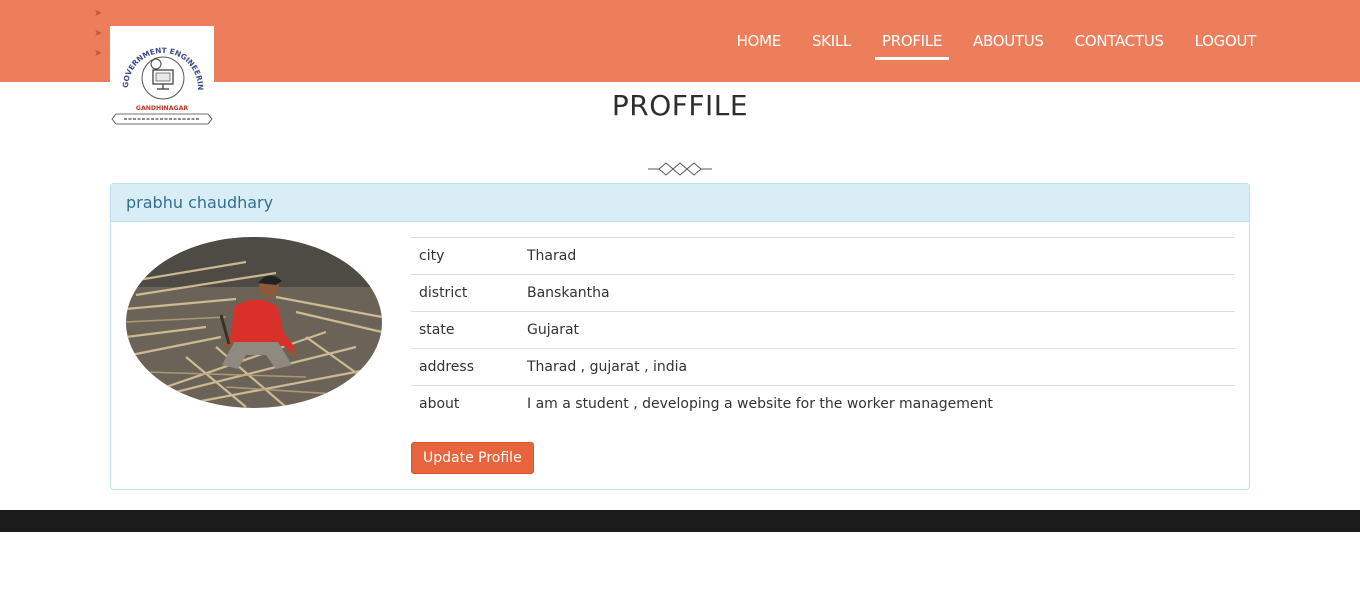 This screenshot has width=1360, height=613. What do you see at coordinates (254, 322) in the screenshot?
I see `profile-photo` at bounding box center [254, 322].